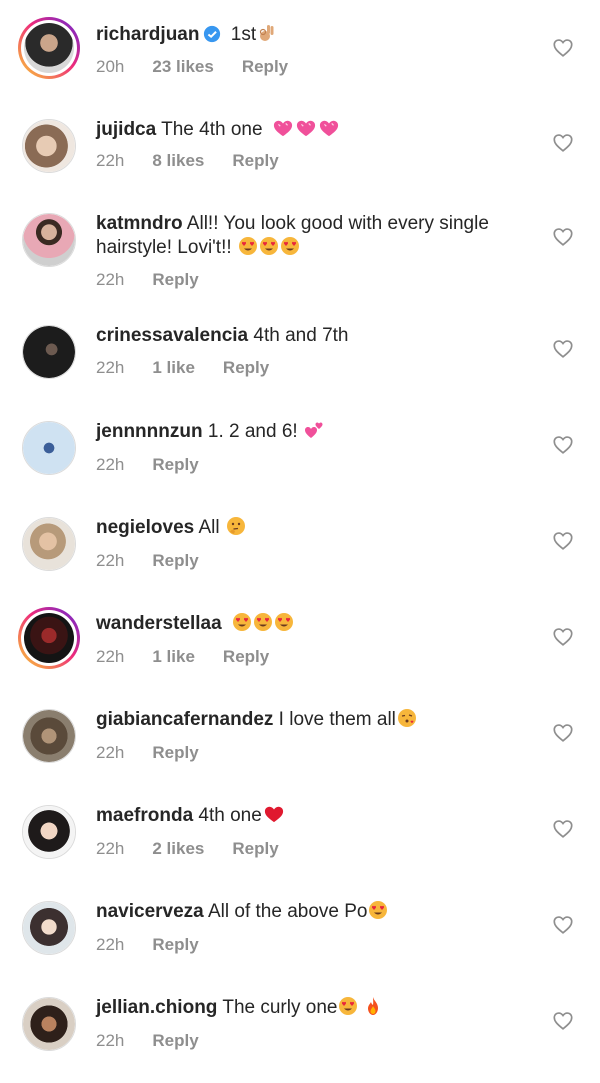 This screenshot has height=1083, width=600. What do you see at coordinates (241, 34) in the screenshot?
I see `comment-body: 1st` at bounding box center [241, 34].